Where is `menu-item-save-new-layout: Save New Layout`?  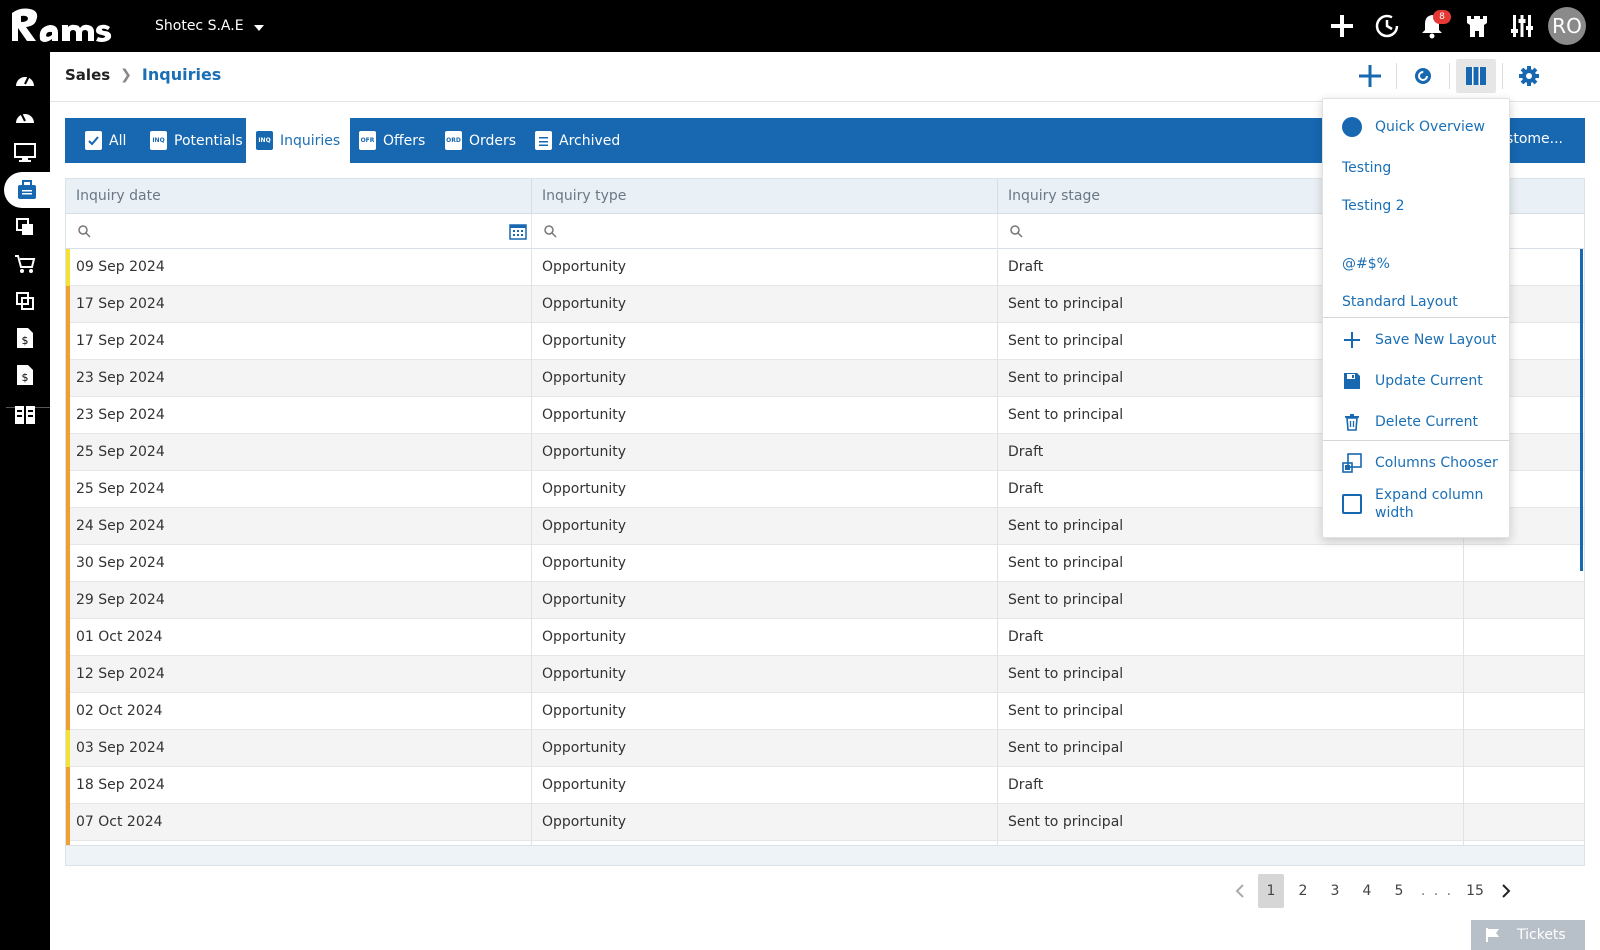 menu-item-save-new-layout: Save New Layout is located at coordinates (1416, 340).